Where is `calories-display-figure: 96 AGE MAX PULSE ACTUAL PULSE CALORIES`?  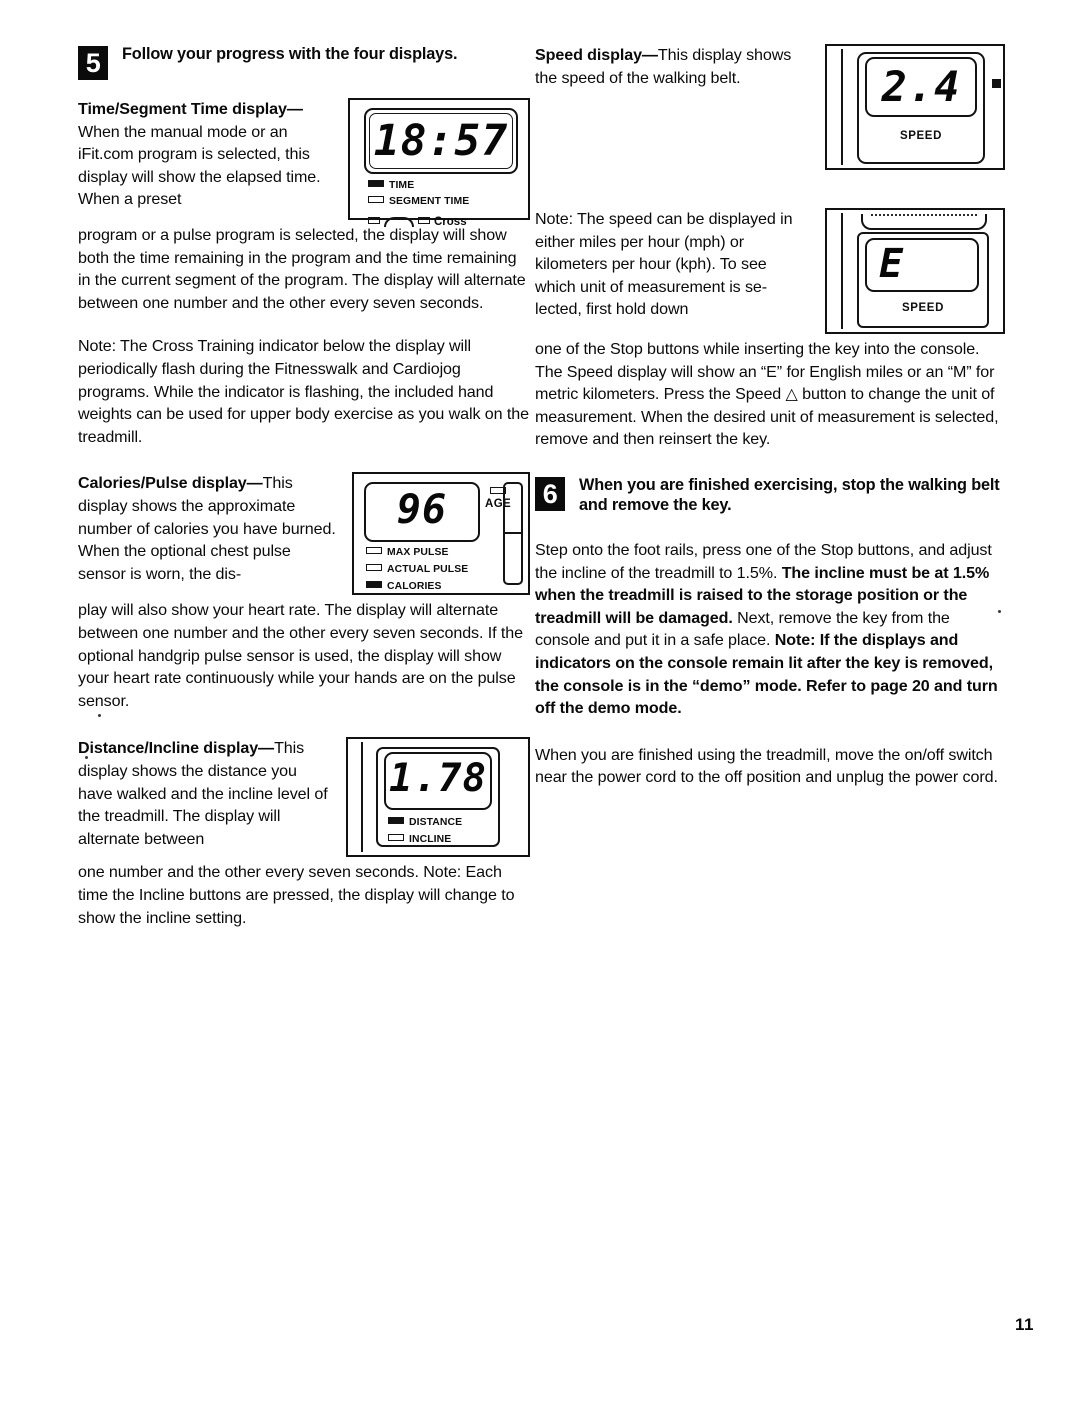 calories-display-figure: 96 AGE MAX PULSE ACTUAL PULSE CALORIES is located at coordinates (441, 534).